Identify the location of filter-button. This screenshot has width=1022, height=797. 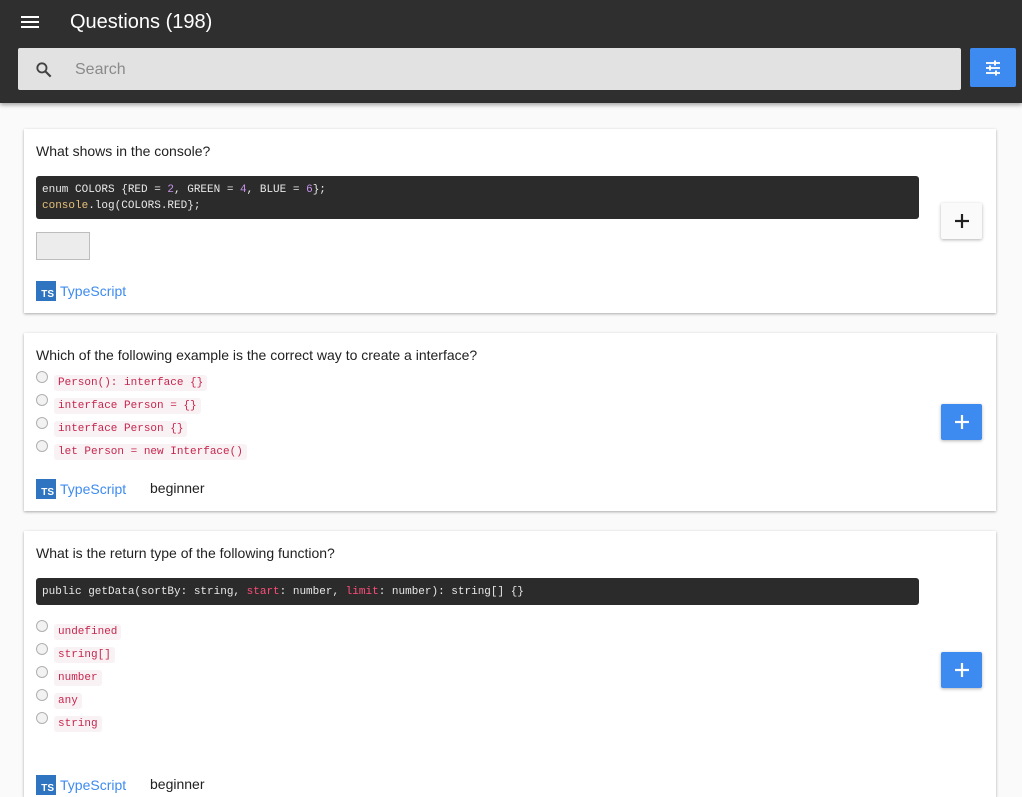
(993, 67).